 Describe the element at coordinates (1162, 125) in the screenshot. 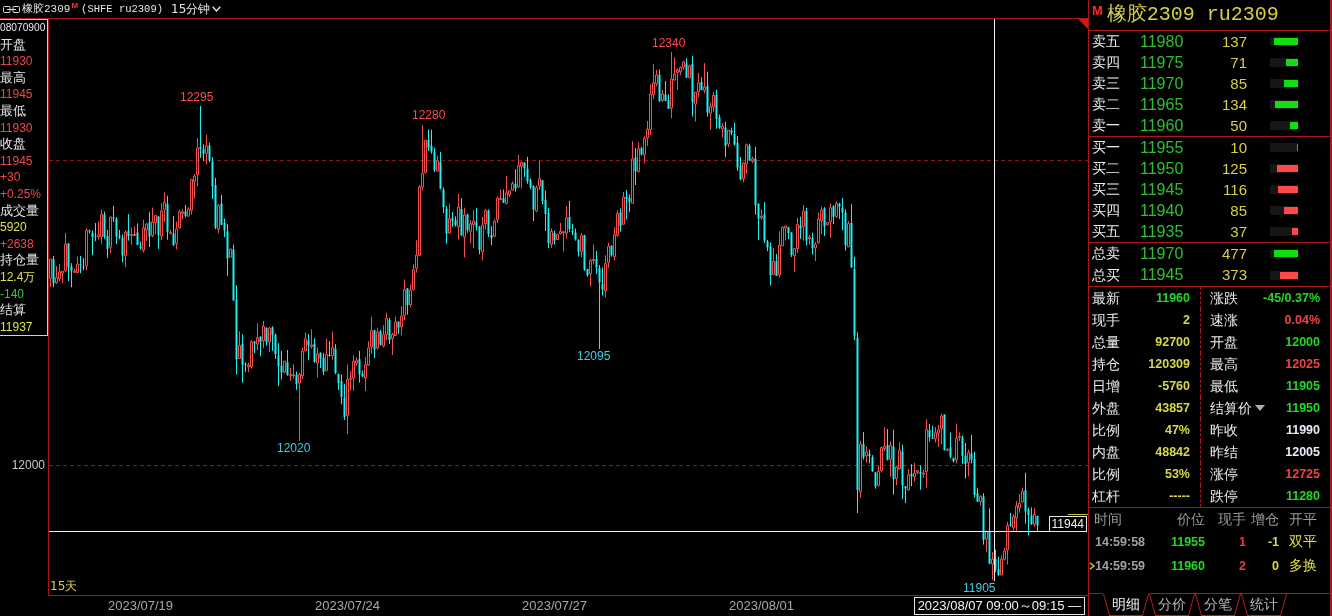

I see `order-price: 11960` at that location.